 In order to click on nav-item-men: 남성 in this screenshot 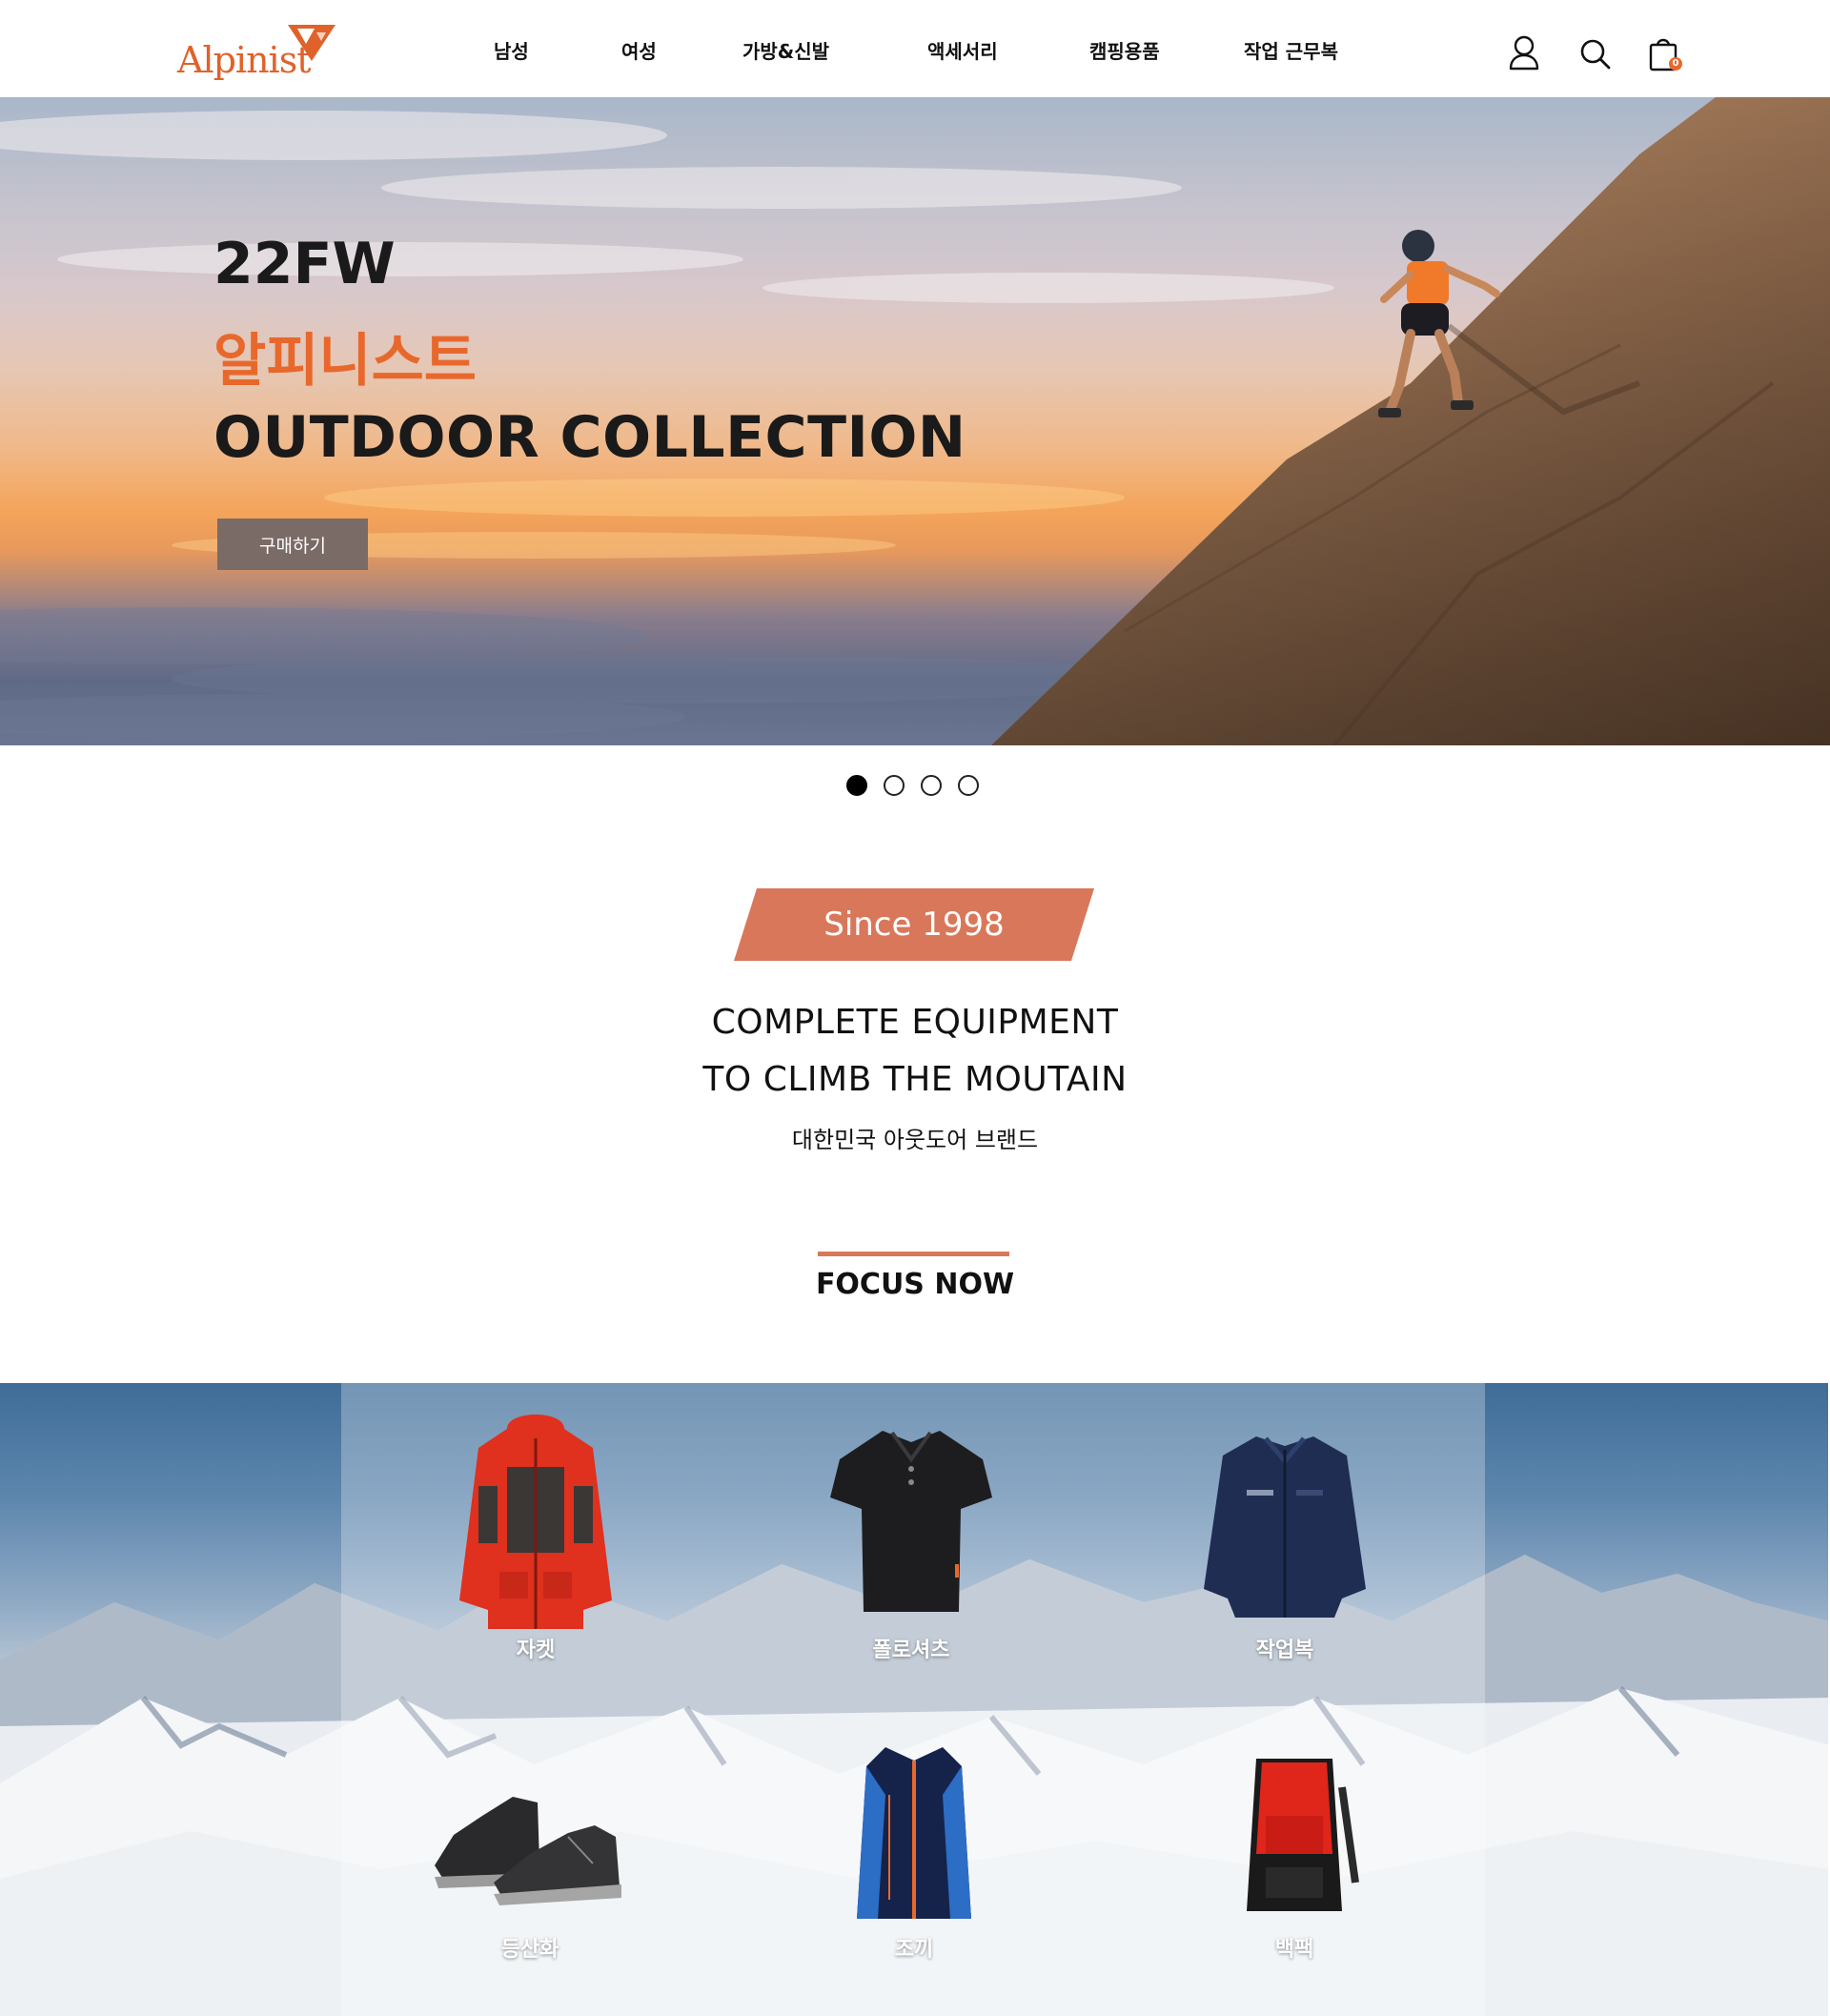, I will do `click(511, 50)`.